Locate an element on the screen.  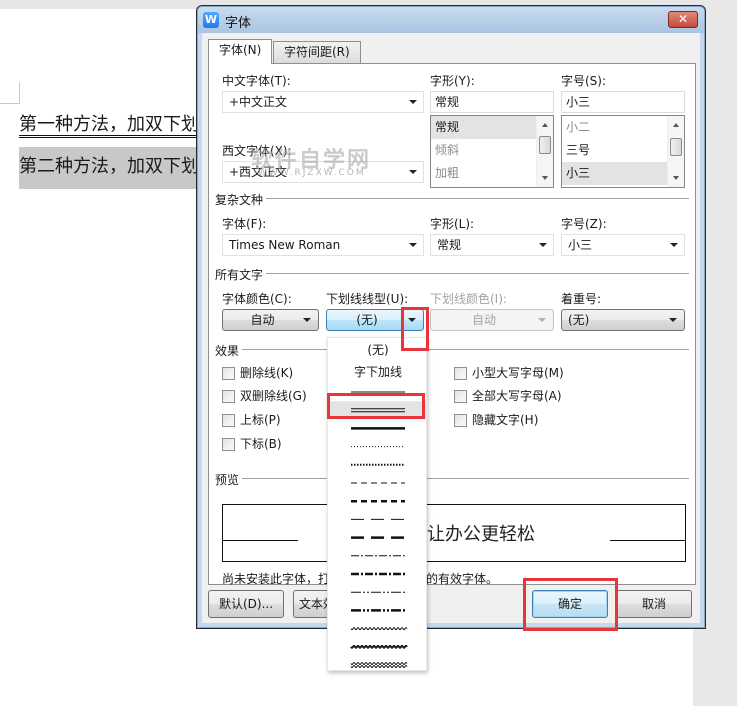
cancel-button: 取消 is located at coordinates (654, 604).